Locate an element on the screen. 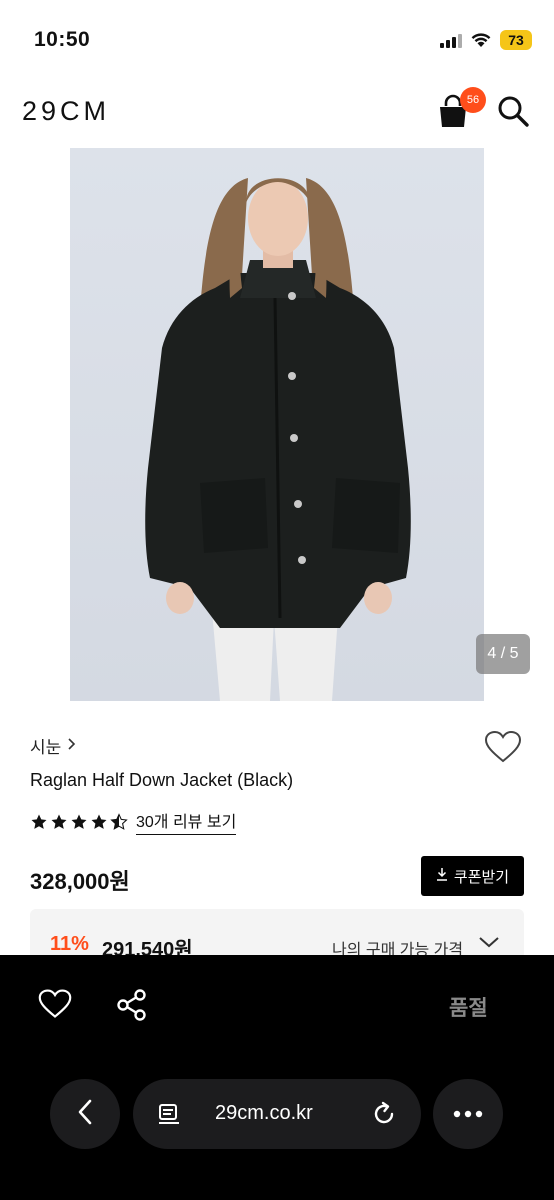  chevron-left-icon is located at coordinates (85, 1114).